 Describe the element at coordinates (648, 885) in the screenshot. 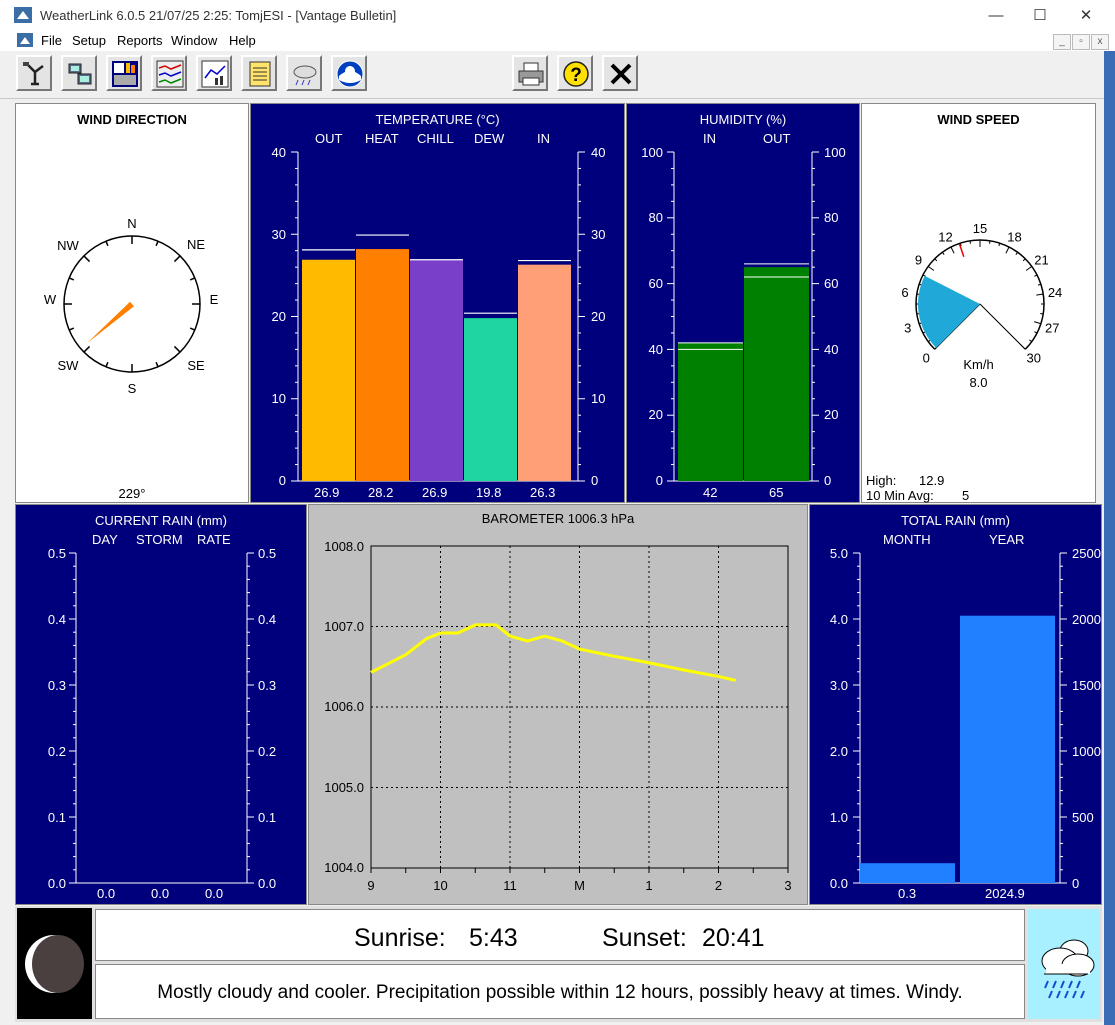

I see `baro-xtick-label: 1` at that location.